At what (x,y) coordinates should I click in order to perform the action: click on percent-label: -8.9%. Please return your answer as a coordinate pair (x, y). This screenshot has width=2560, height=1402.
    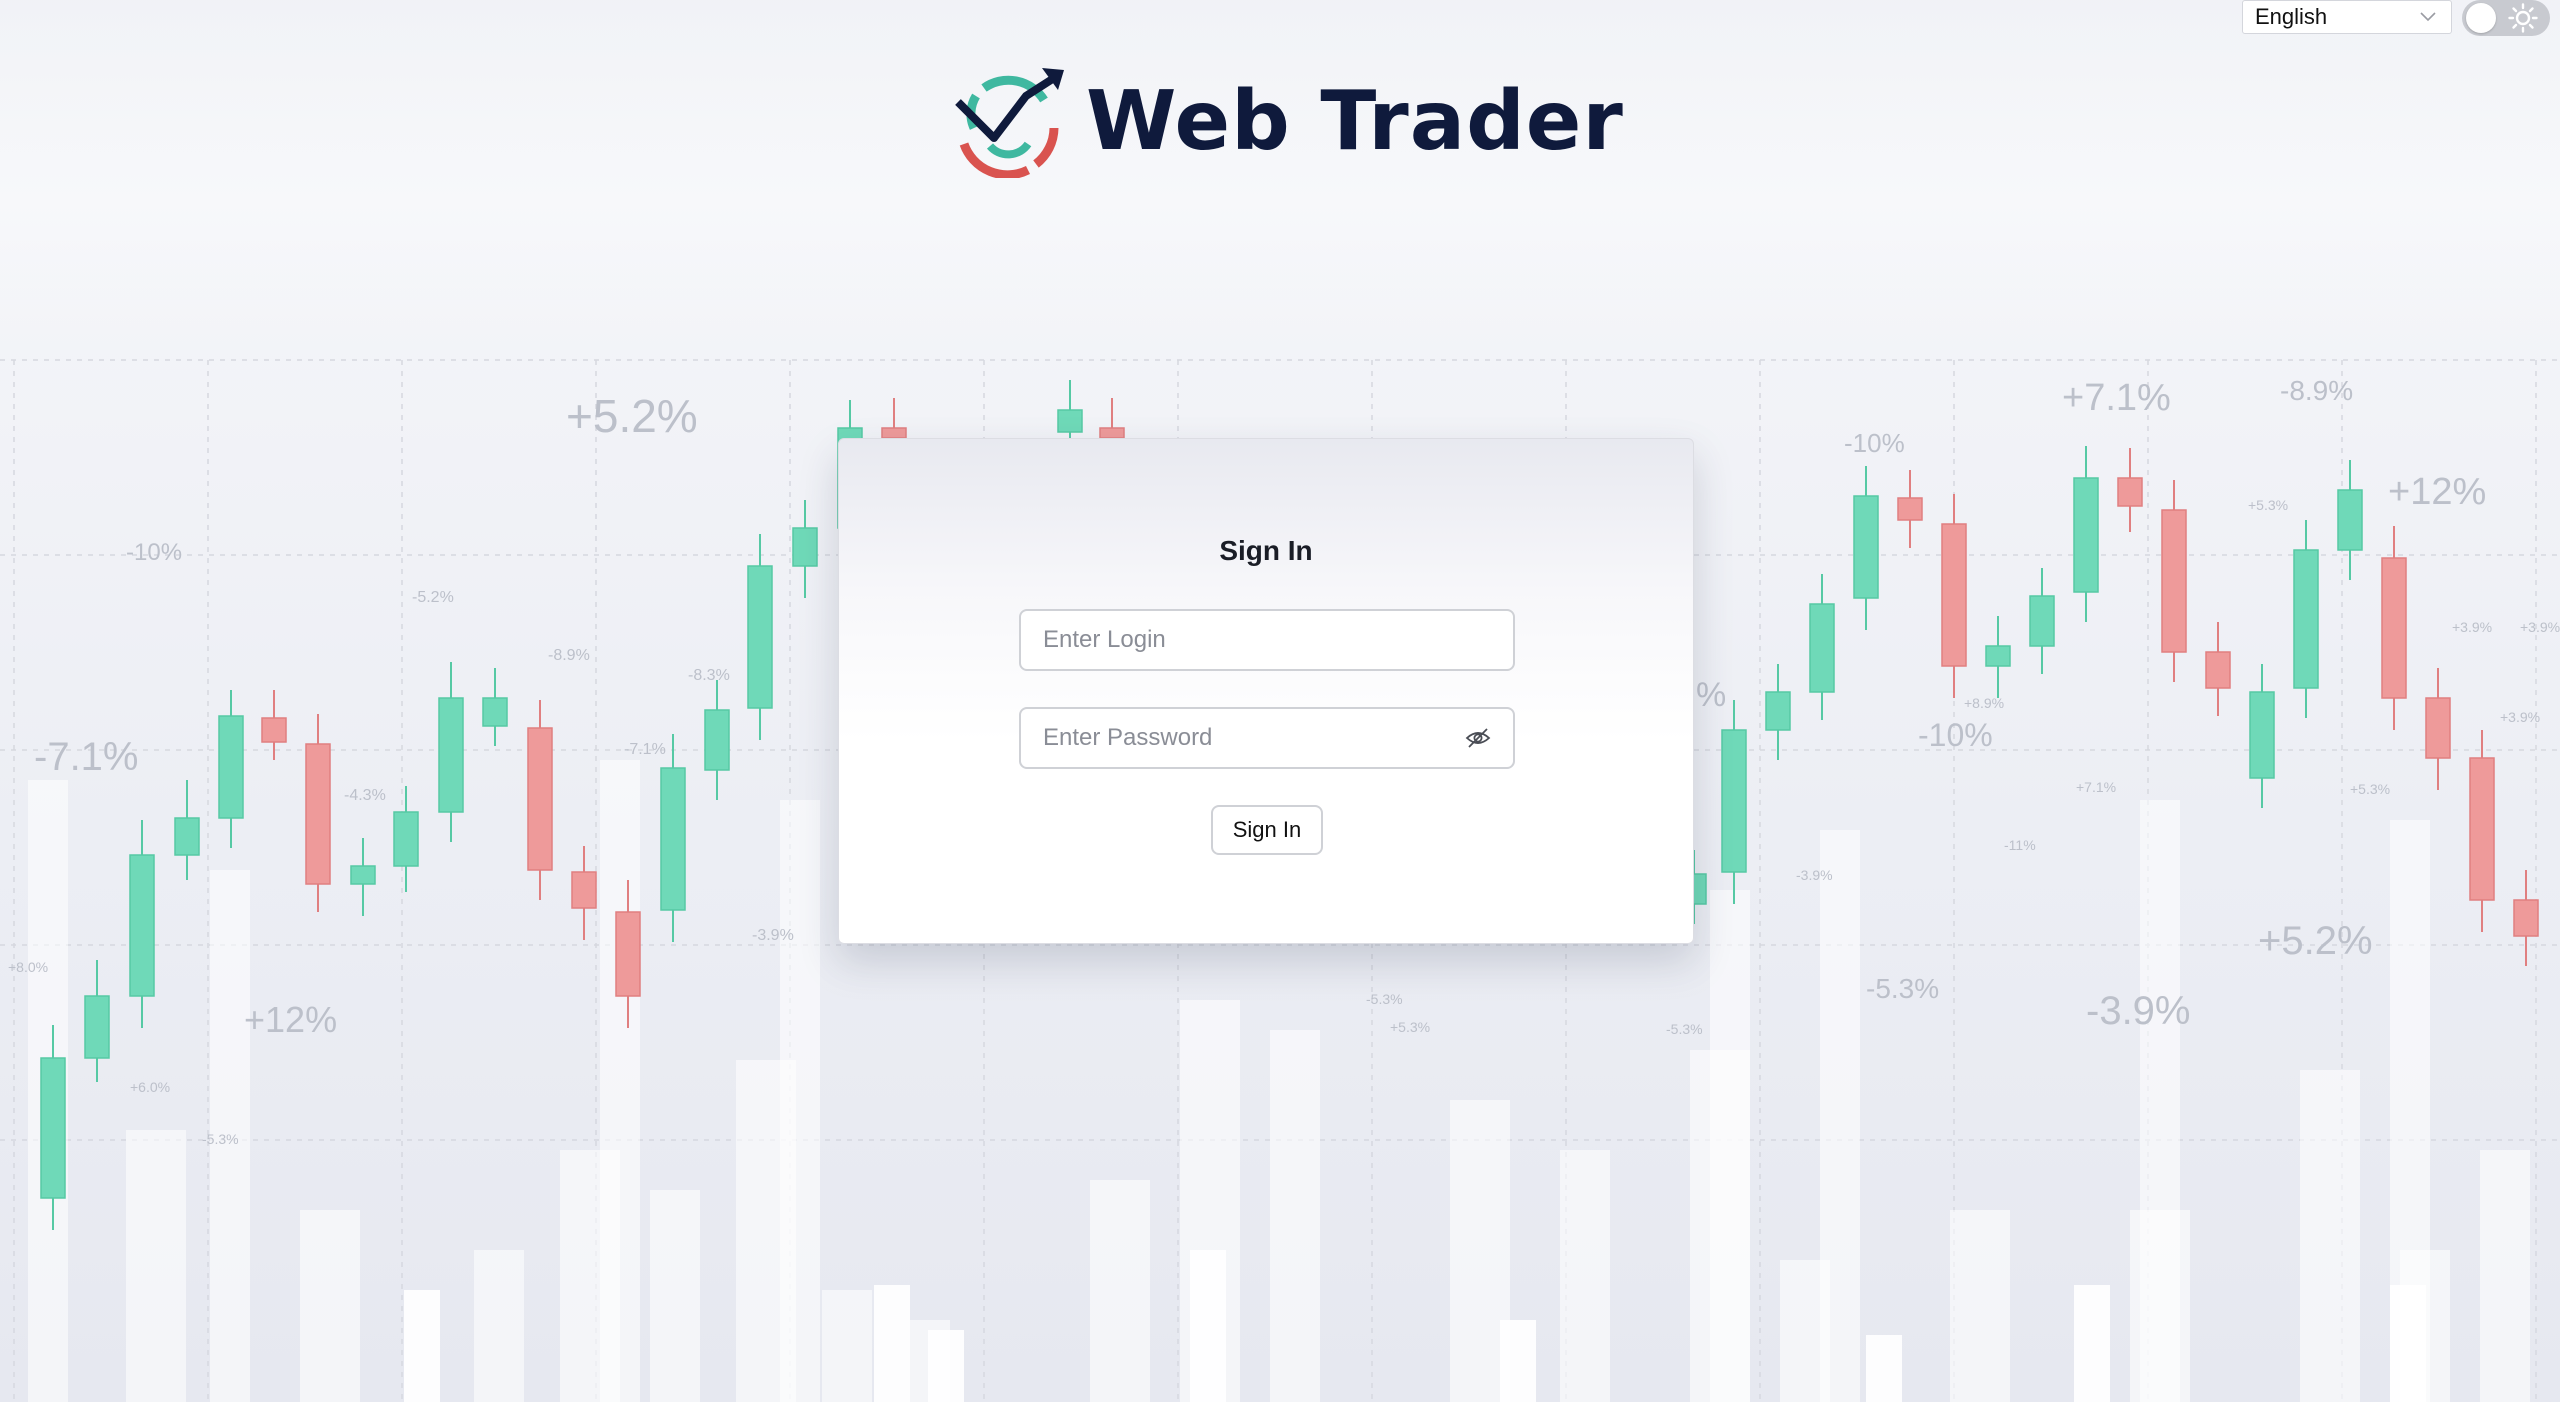
    Looking at the image, I should click on (2316, 390).